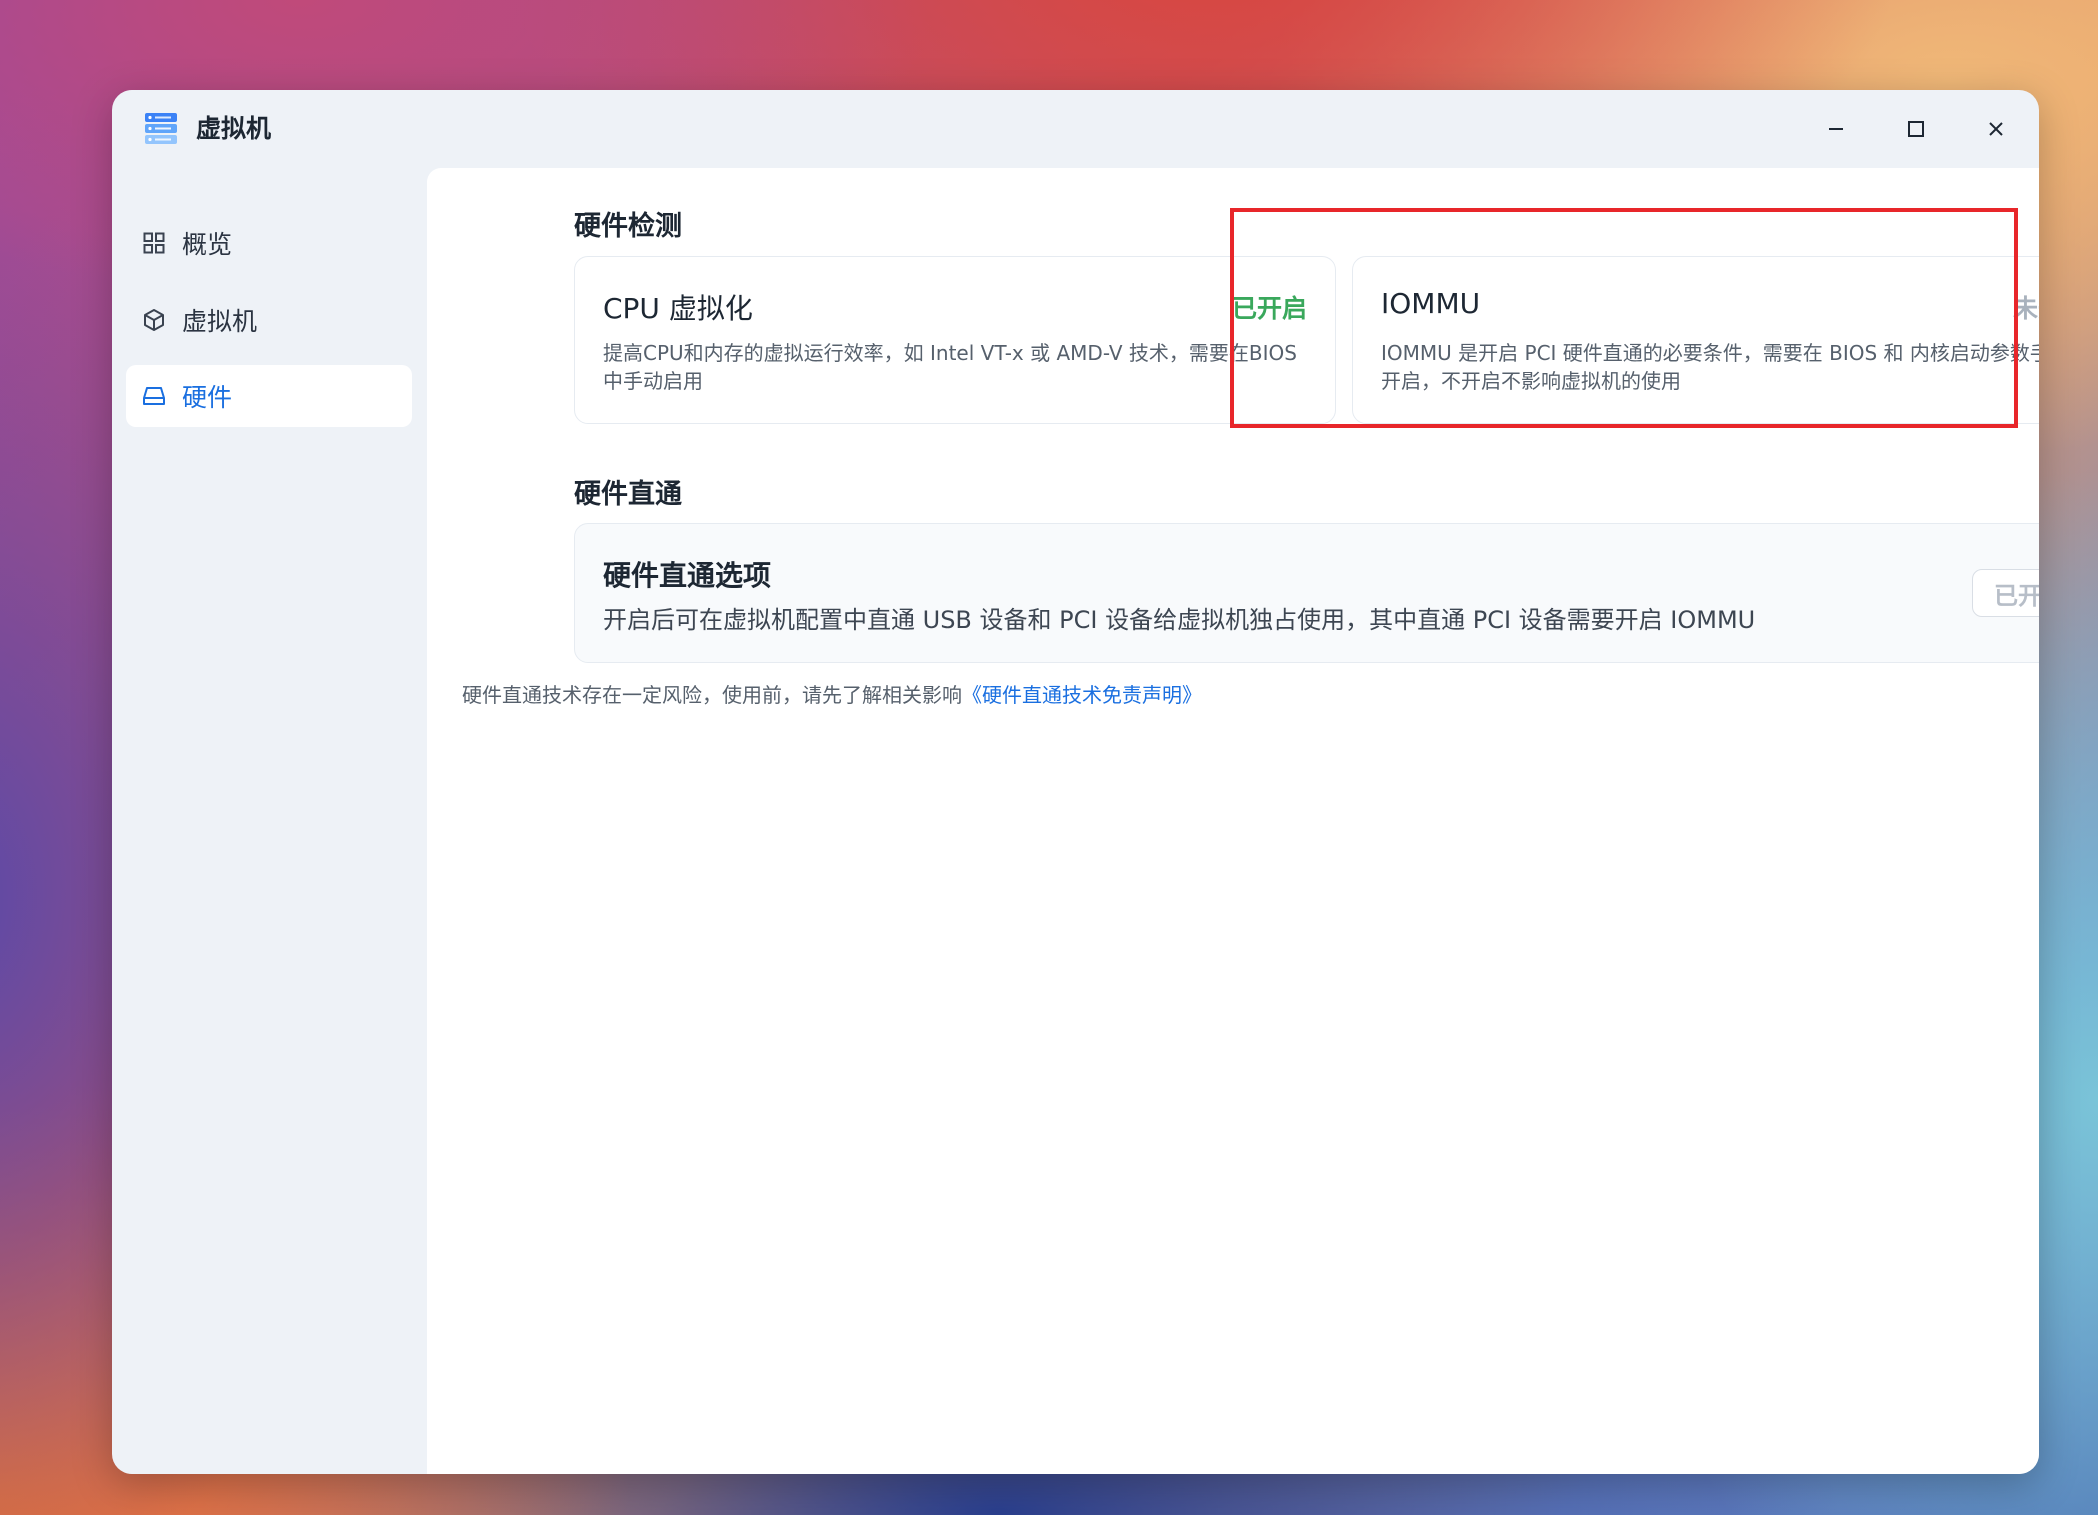  Describe the element at coordinates (269, 320) in the screenshot. I see `sidebar-item-vm: 虚拟机` at that location.